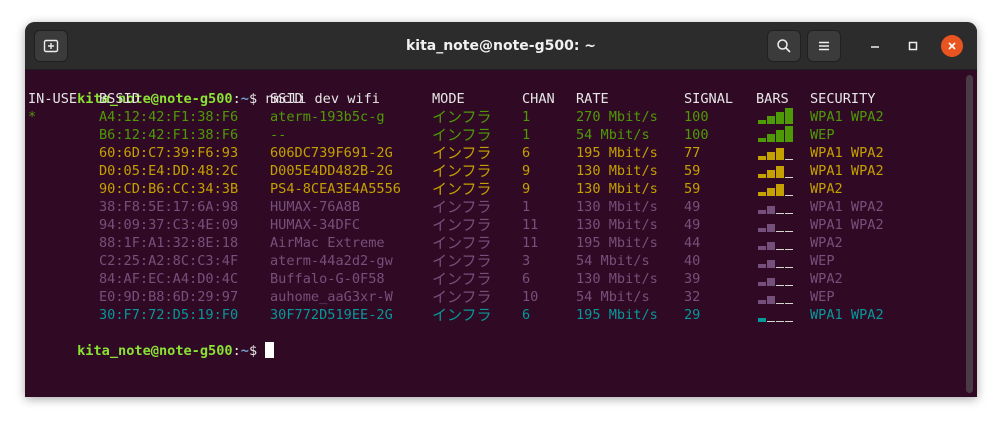  Describe the element at coordinates (501, 46) in the screenshot. I see `title-bar: kita_note@note-g500: ~` at that location.